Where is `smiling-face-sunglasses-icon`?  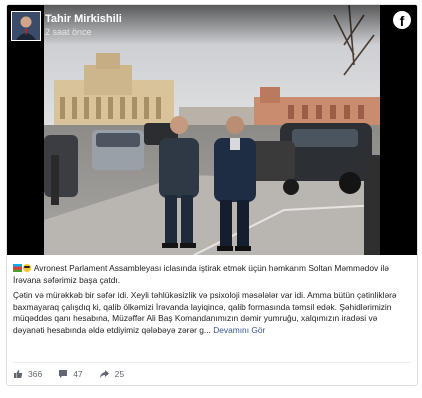 smiling-face-sunglasses-icon is located at coordinates (27, 268).